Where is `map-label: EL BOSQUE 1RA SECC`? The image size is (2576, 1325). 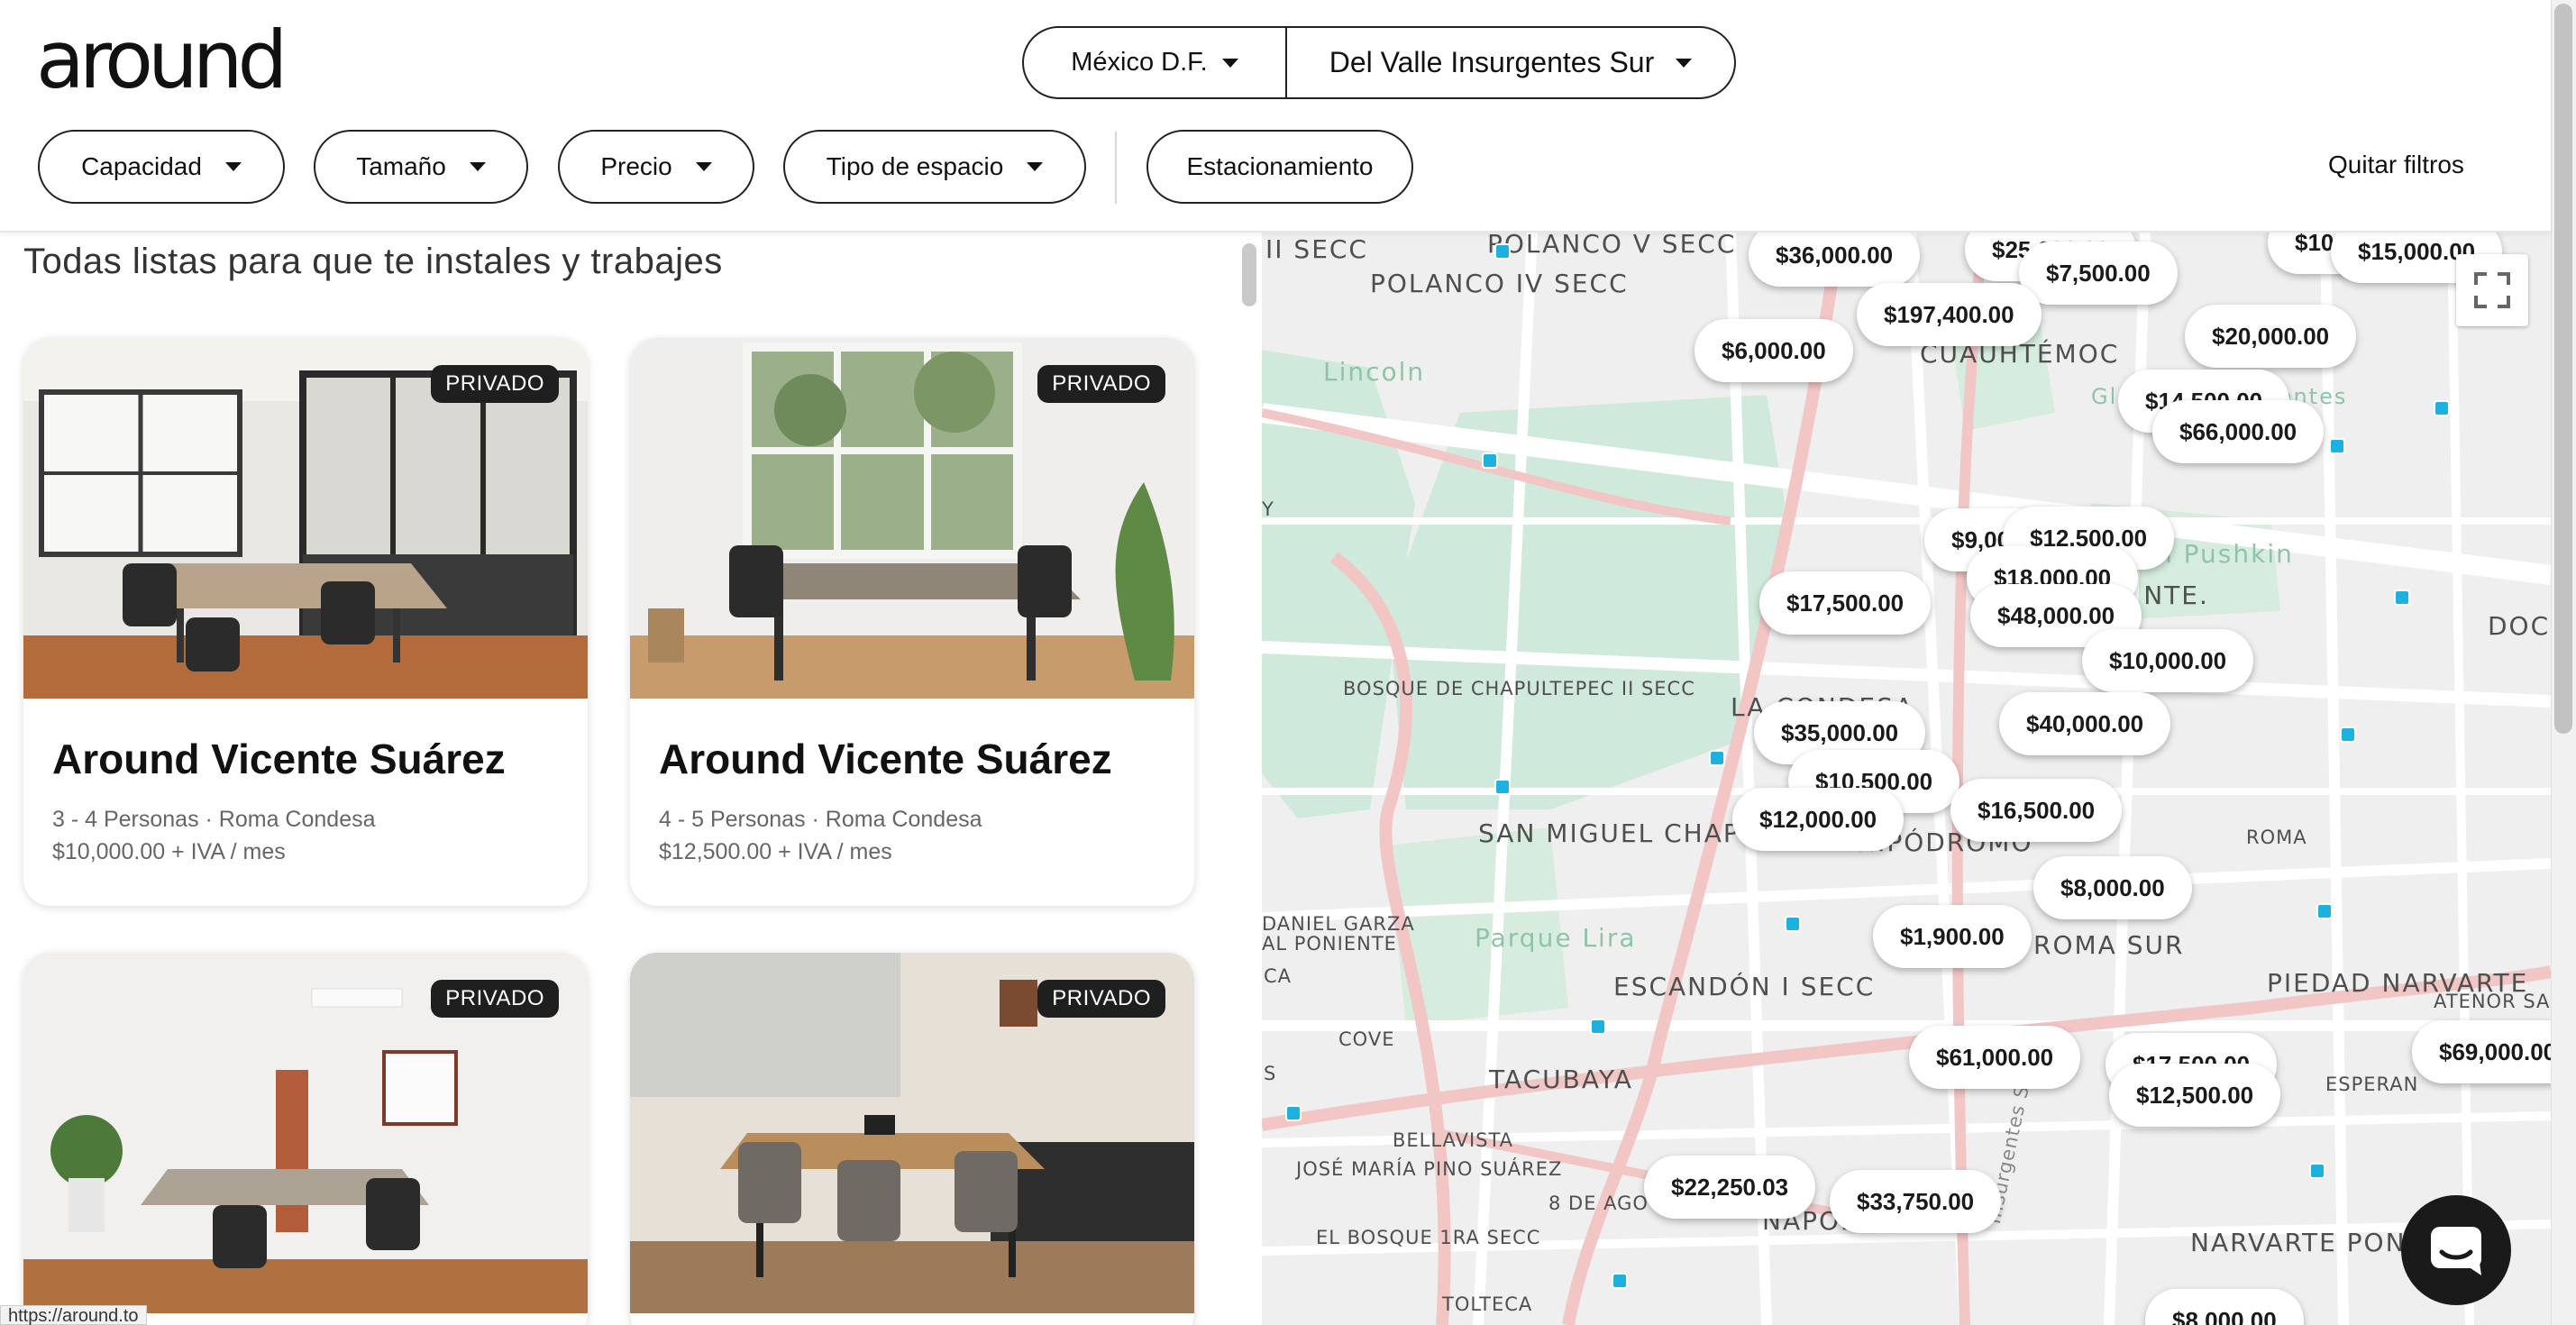 map-label: EL BOSQUE 1RA SECC is located at coordinates (1428, 1237).